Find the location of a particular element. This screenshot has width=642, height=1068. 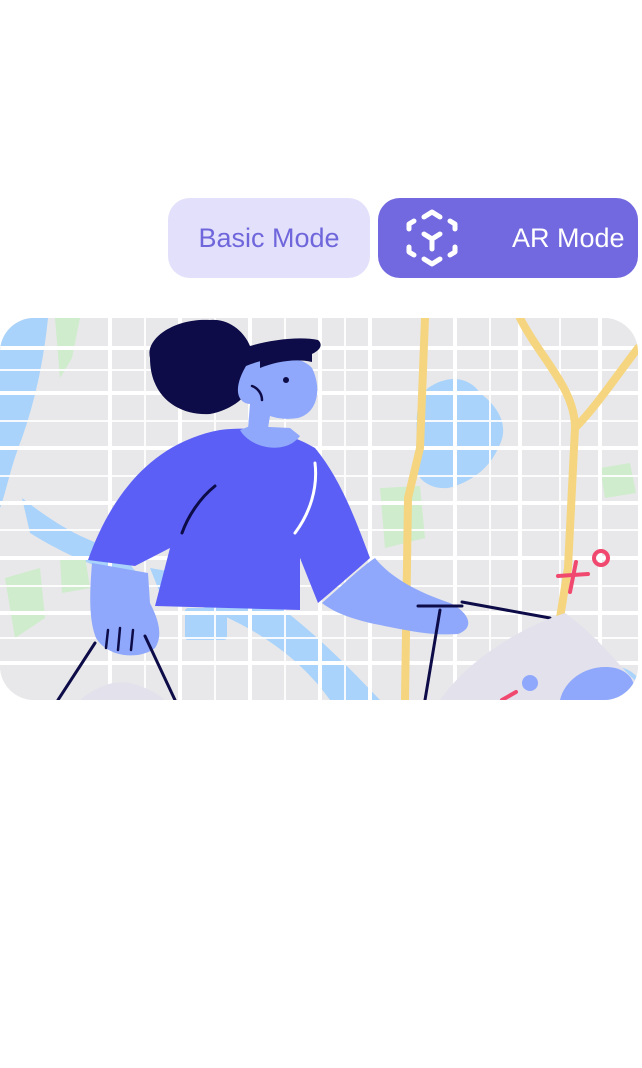

basic-mode-button: Basic Mode is located at coordinates (269, 238).